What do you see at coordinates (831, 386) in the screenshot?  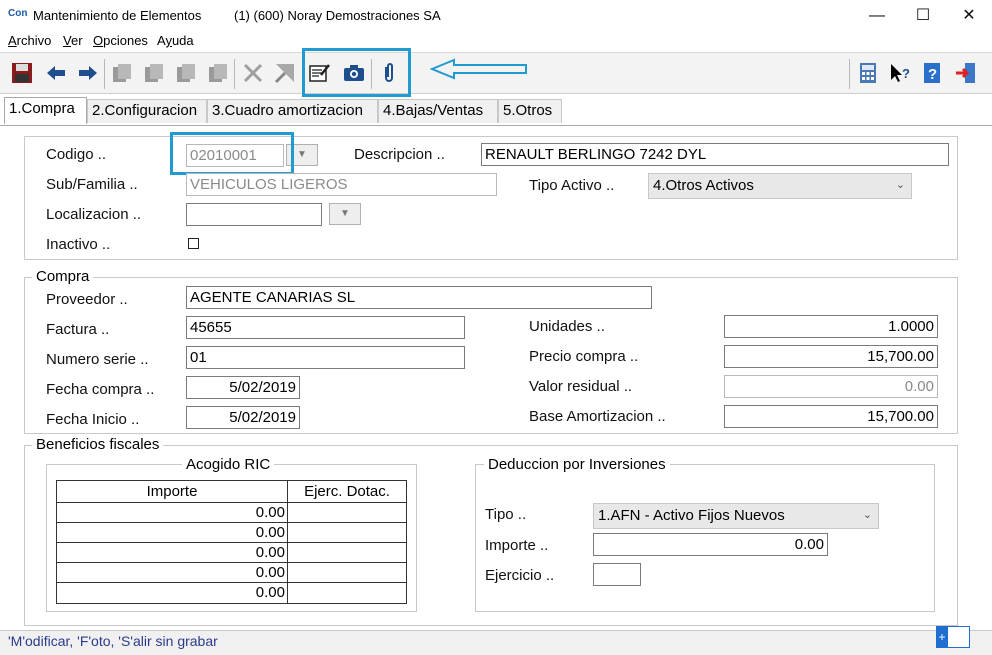 I see `valor-residual-field: 0.00` at bounding box center [831, 386].